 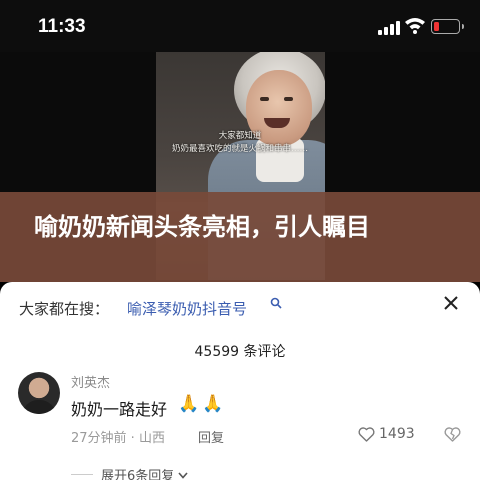 I want to click on signal-icon, so click(x=389, y=27).